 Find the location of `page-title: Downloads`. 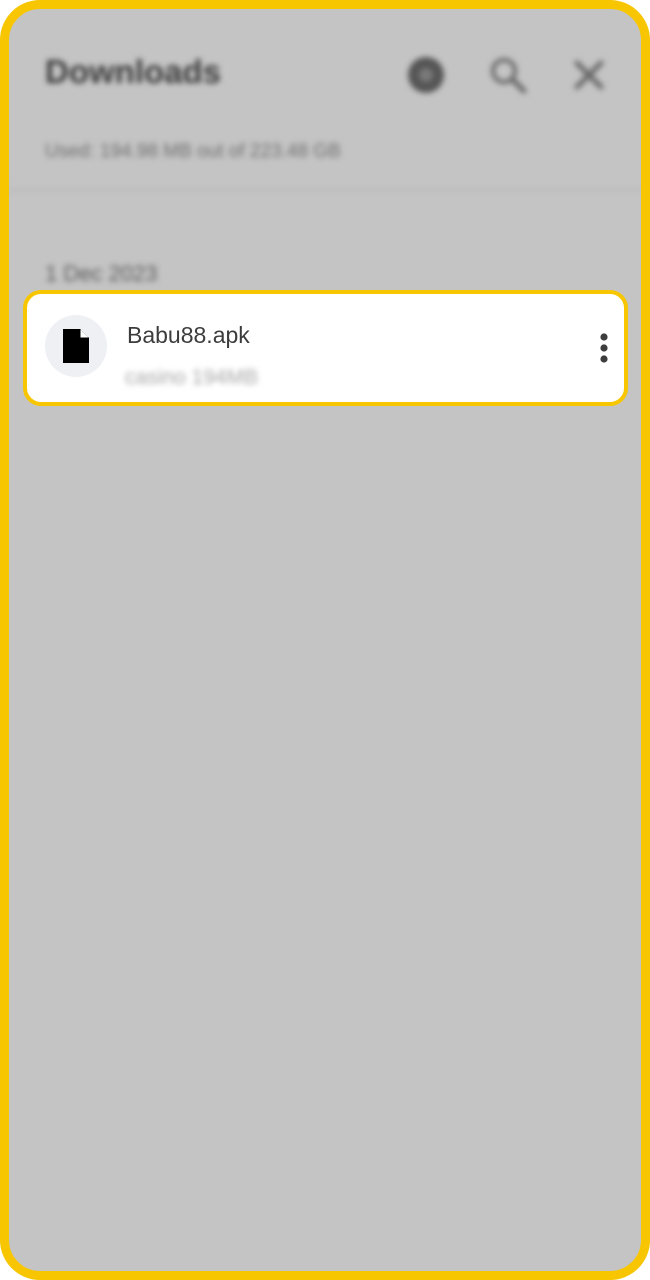

page-title: Downloads is located at coordinates (133, 71).